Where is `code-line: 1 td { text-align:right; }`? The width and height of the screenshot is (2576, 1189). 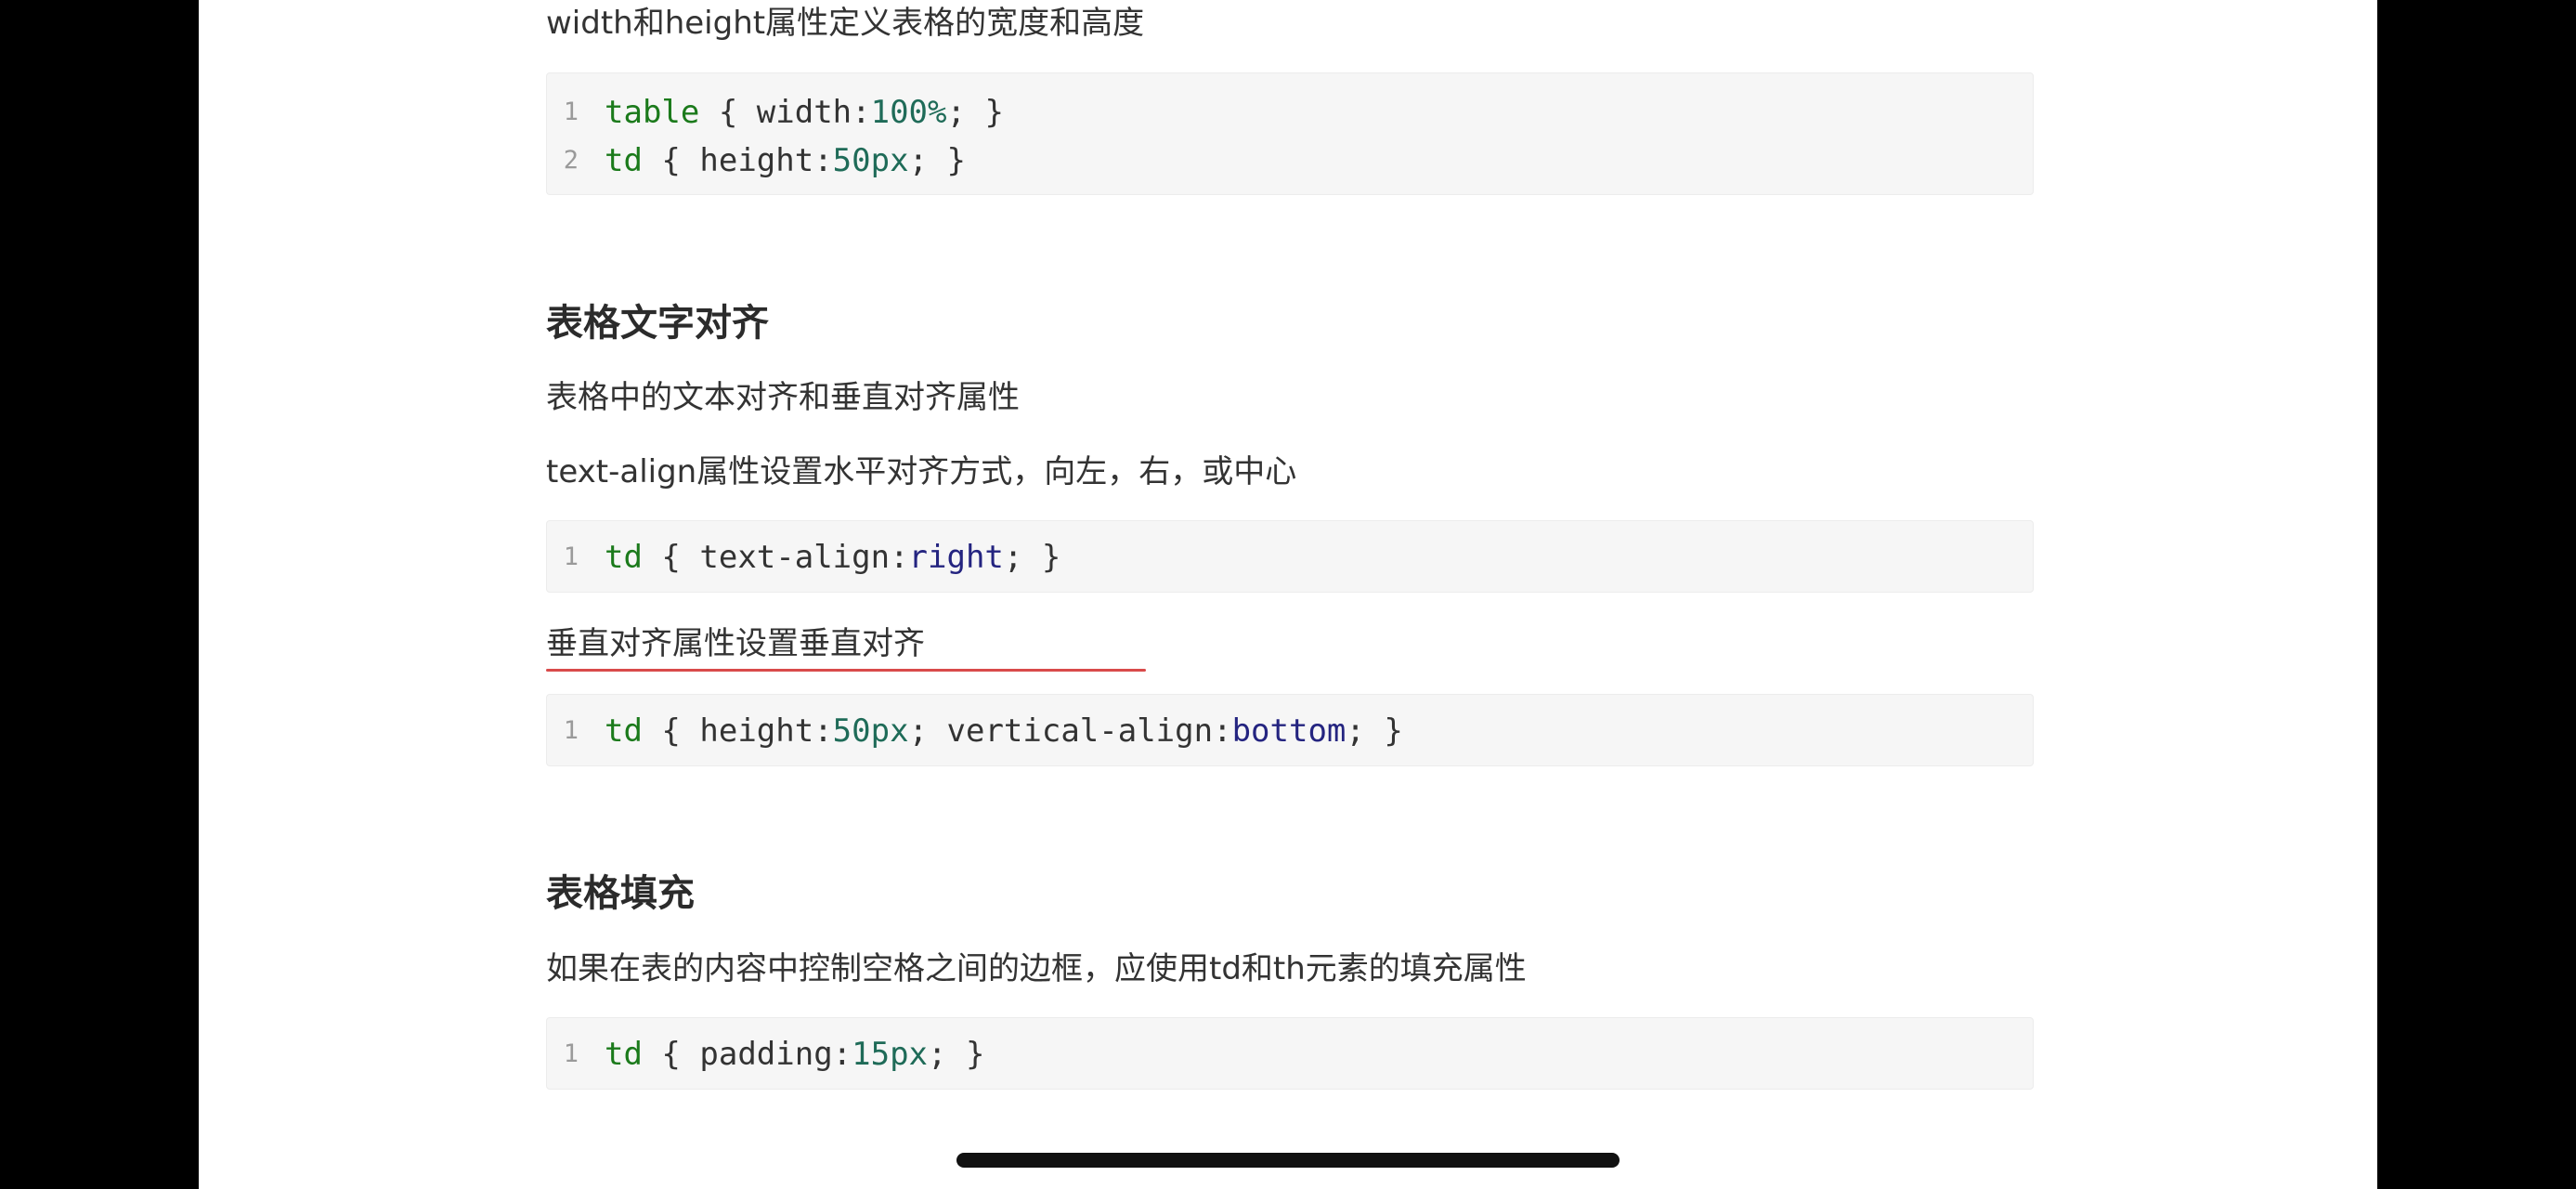
code-line: 1 td { text-align:right; } is located at coordinates (1290, 557).